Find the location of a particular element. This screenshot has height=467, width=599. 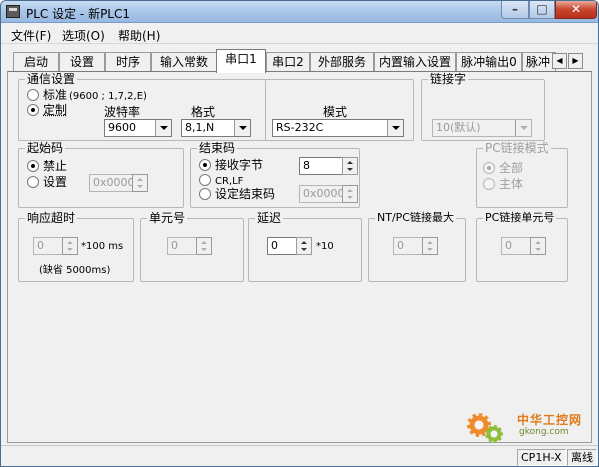

end-code-spinner is located at coordinates (350, 194).